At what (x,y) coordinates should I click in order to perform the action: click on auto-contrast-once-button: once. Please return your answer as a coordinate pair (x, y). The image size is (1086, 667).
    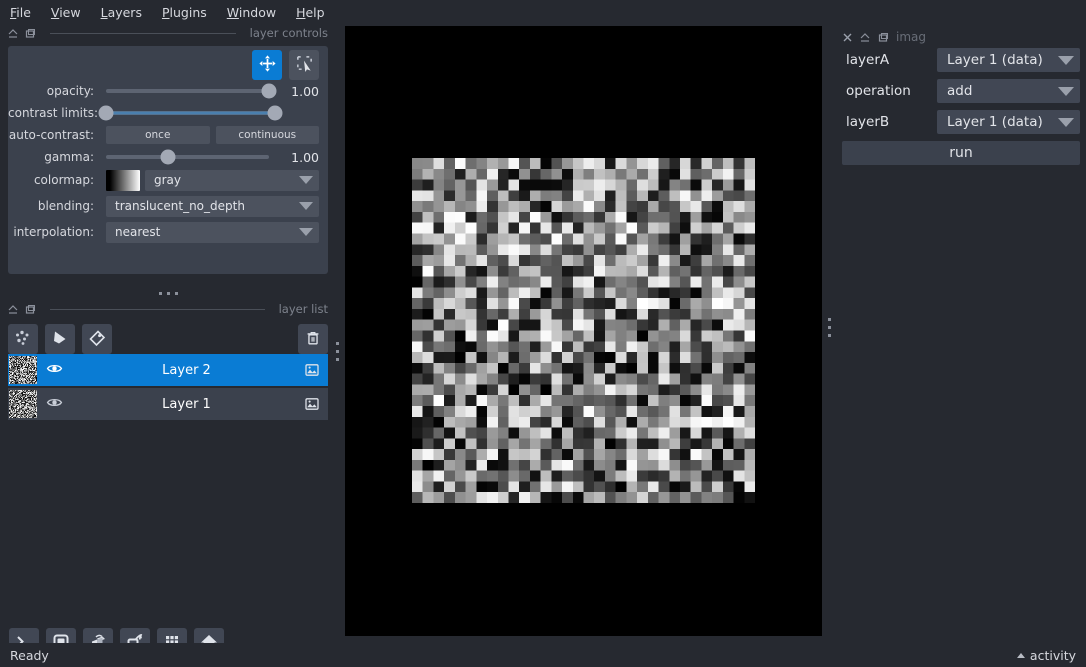
    Looking at the image, I should click on (158, 135).